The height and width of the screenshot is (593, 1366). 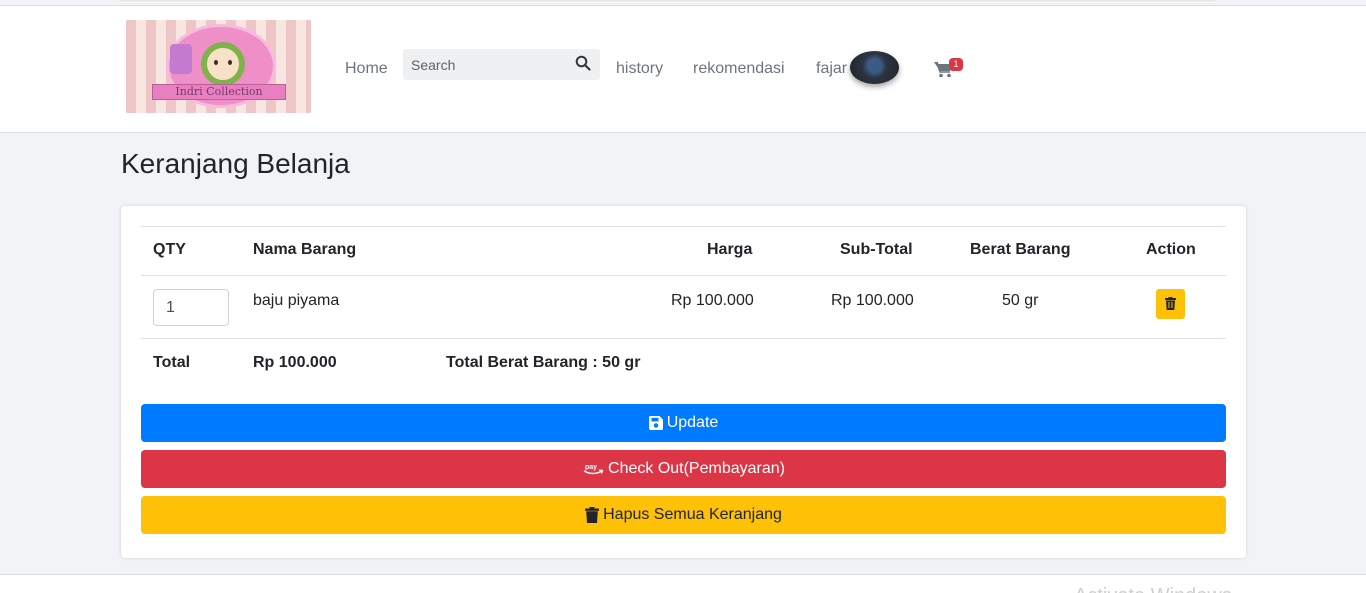 I want to click on nav-user-link: fajar, so click(x=831, y=69).